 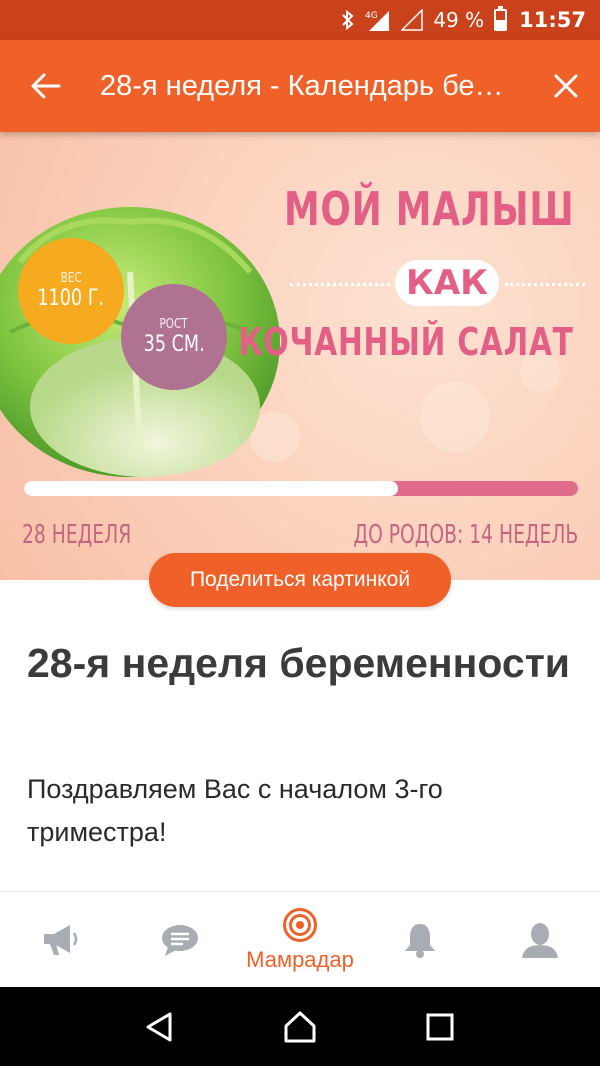 What do you see at coordinates (316, 85) in the screenshot?
I see `page-title: 28-я неделя - Календарь беременности` at bounding box center [316, 85].